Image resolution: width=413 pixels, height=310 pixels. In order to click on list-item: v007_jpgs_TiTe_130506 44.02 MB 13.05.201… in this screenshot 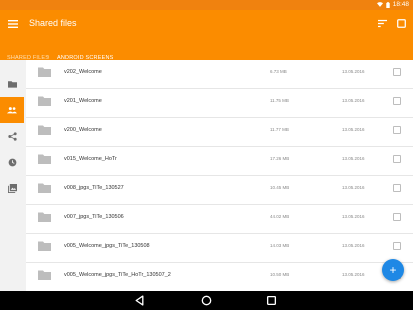, I will do `click(219, 219)`.